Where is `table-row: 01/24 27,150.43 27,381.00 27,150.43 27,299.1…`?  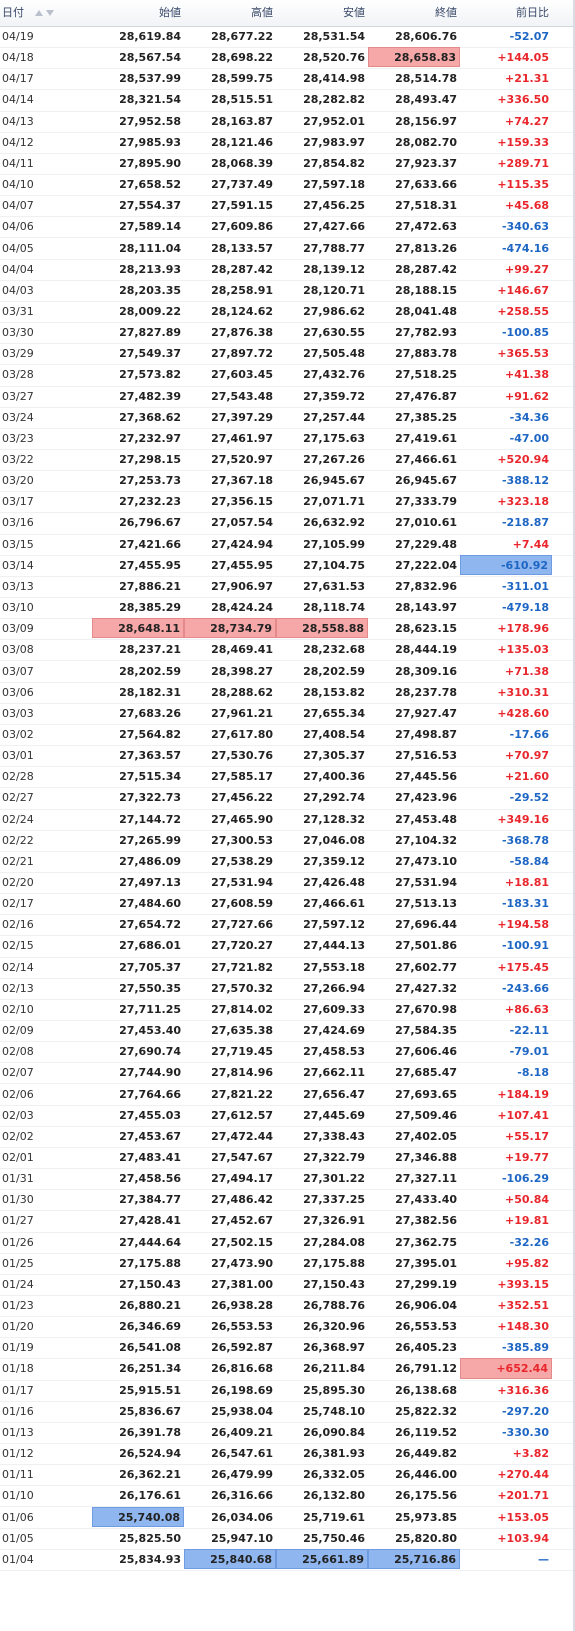 table-row: 01/24 27,150.43 27,381.00 27,150.43 27,299.1… is located at coordinates (287, 1285).